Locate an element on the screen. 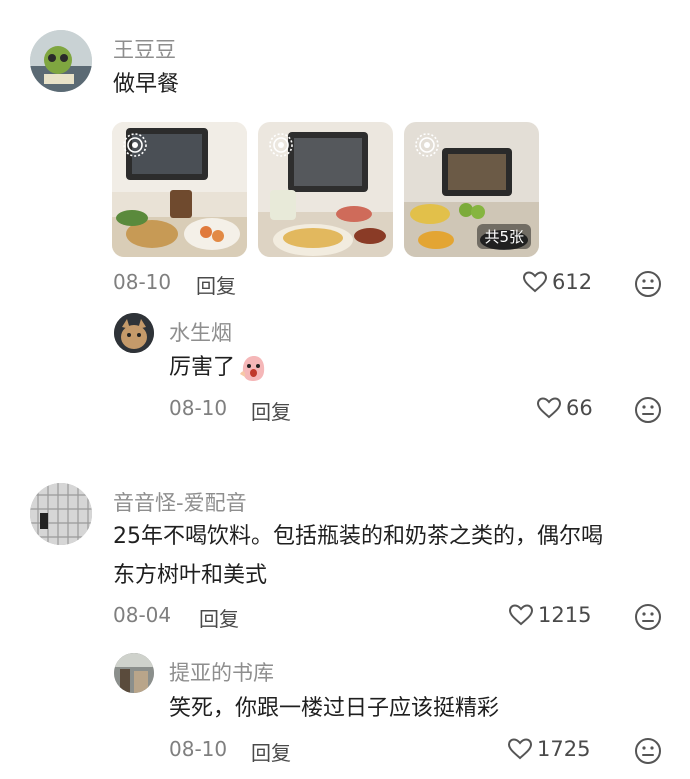 The image size is (690, 779). like-count: 66 is located at coordinates (579, 408).